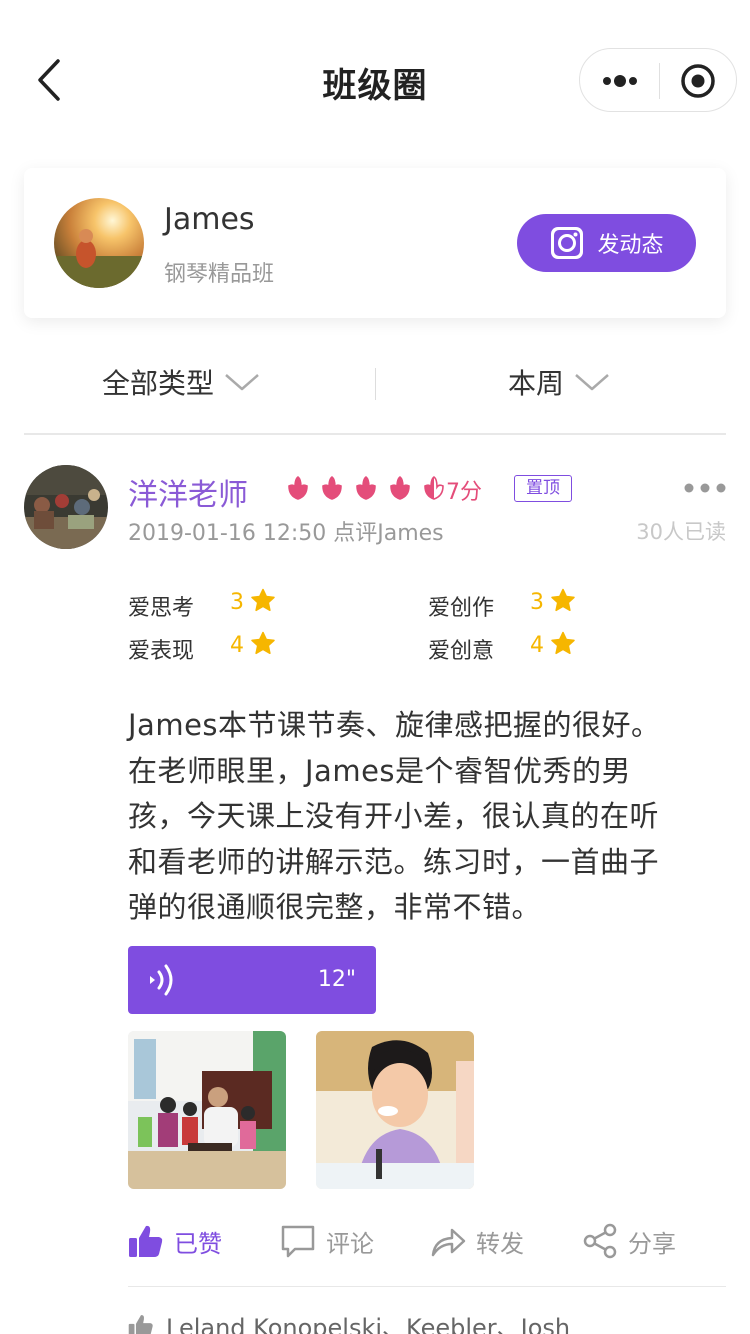 The height and width of the screenshot is (1334, 750). Describe the element at coordinates (252, 980) in the screenshot. I see `voice-message: 12"` at that location.